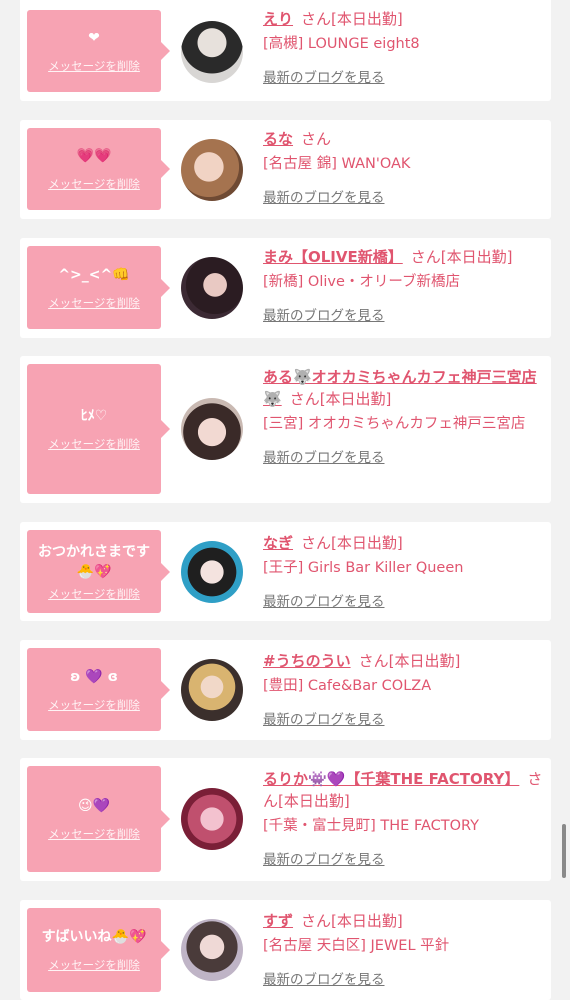 Image resolution: width=570 pixels, height=1000 pixels. I want to click on message-bubble: ❤ メッセージを削除, so click(98, 51).